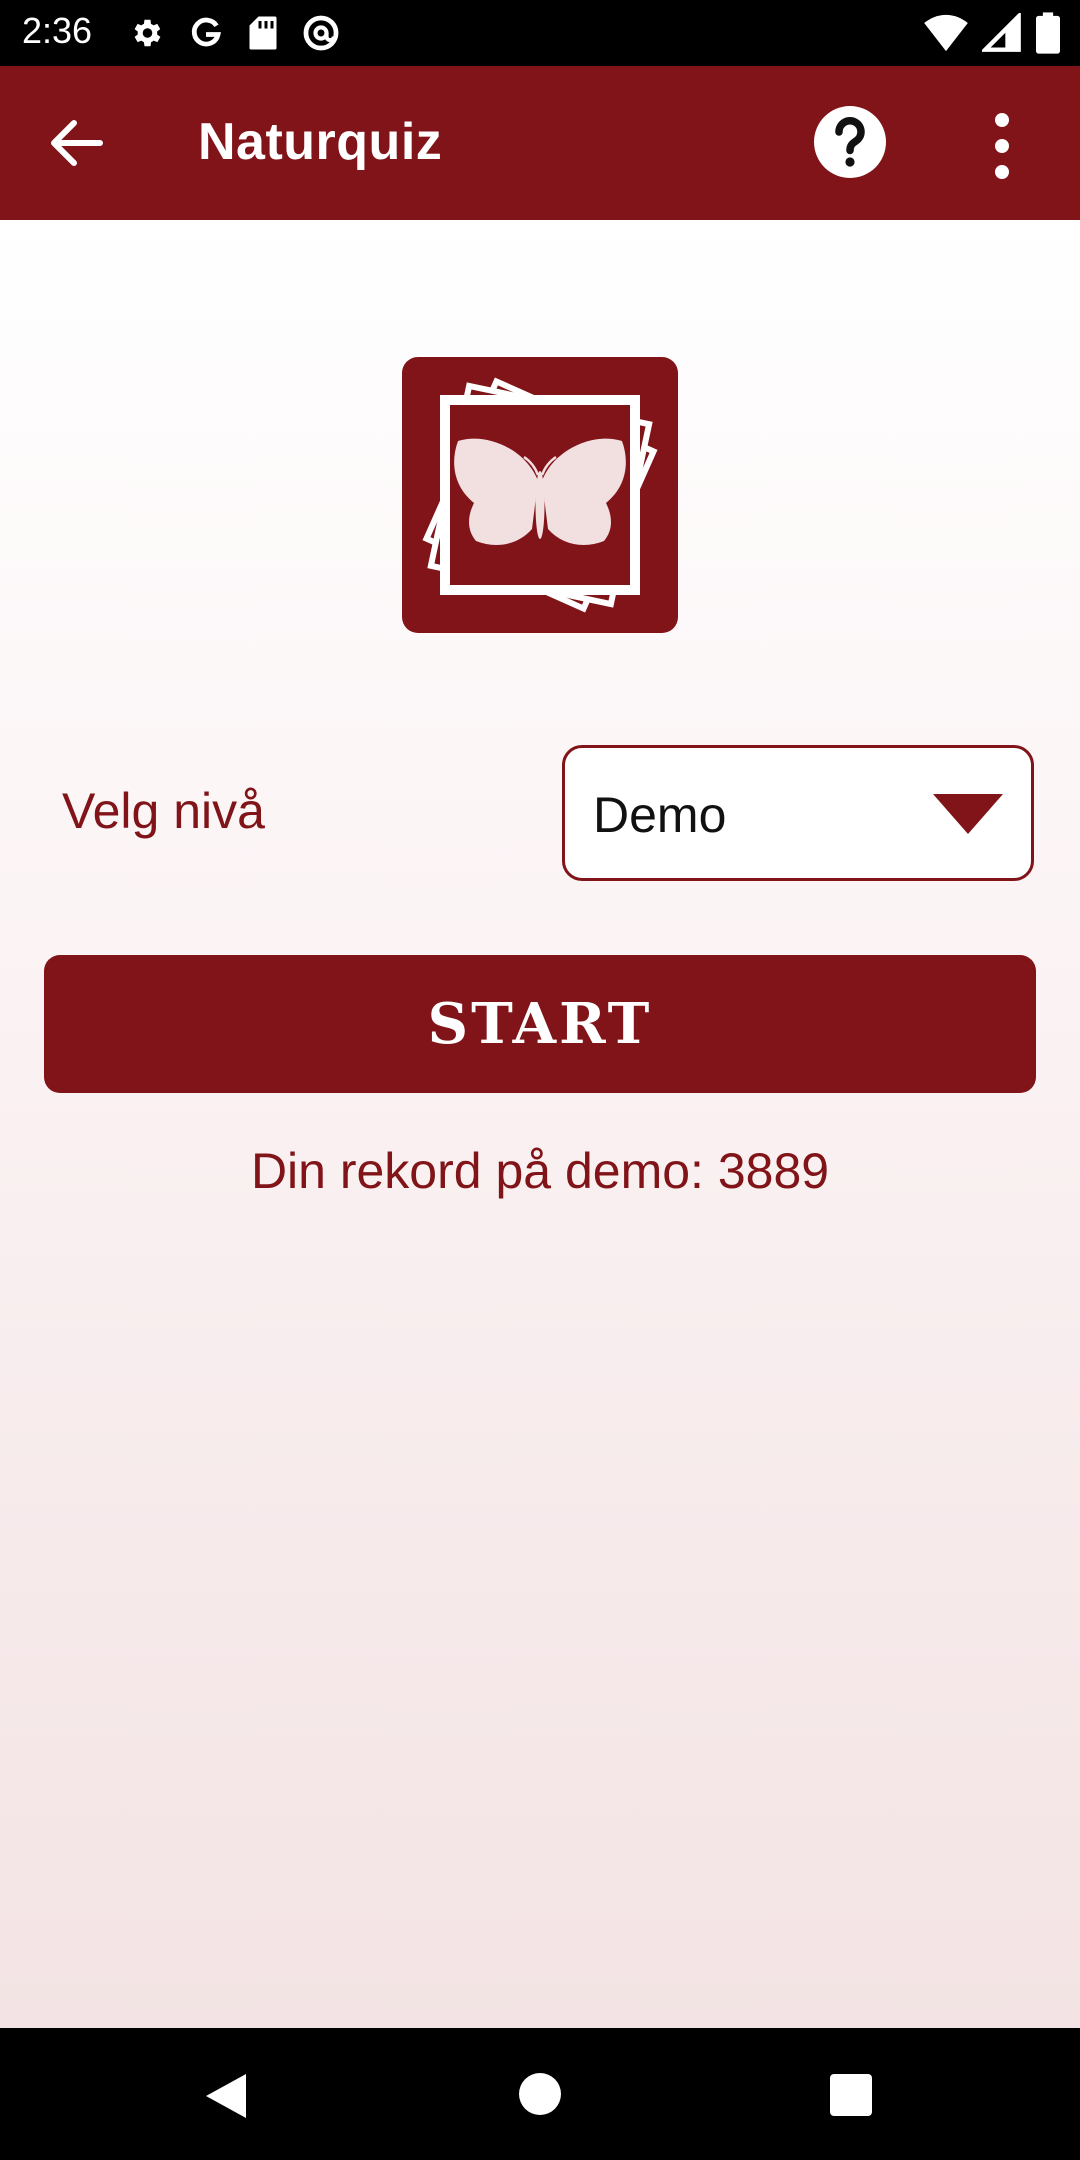 The image size is (1080, 2160). Describe the element at coordinates (76, 143) in the screenshot. I see `back-arrow-icon` at that location.